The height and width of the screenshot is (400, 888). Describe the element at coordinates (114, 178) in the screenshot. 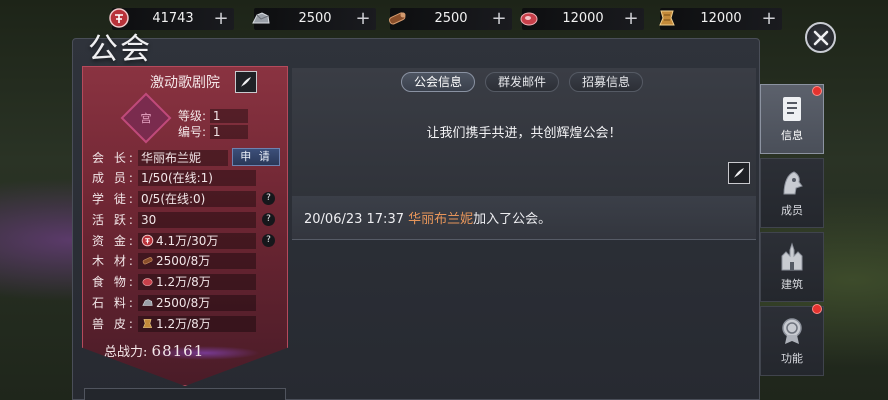

I see `row-label: 成 员:` at that location.